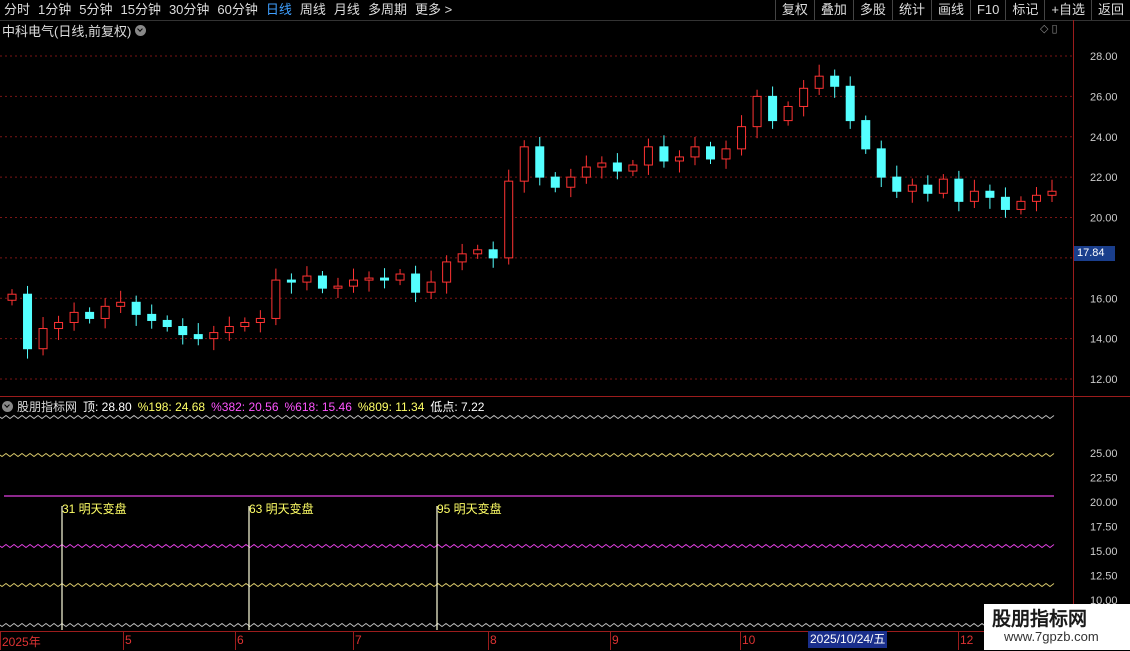  I want to click on level-809-line, so click(527, 585).